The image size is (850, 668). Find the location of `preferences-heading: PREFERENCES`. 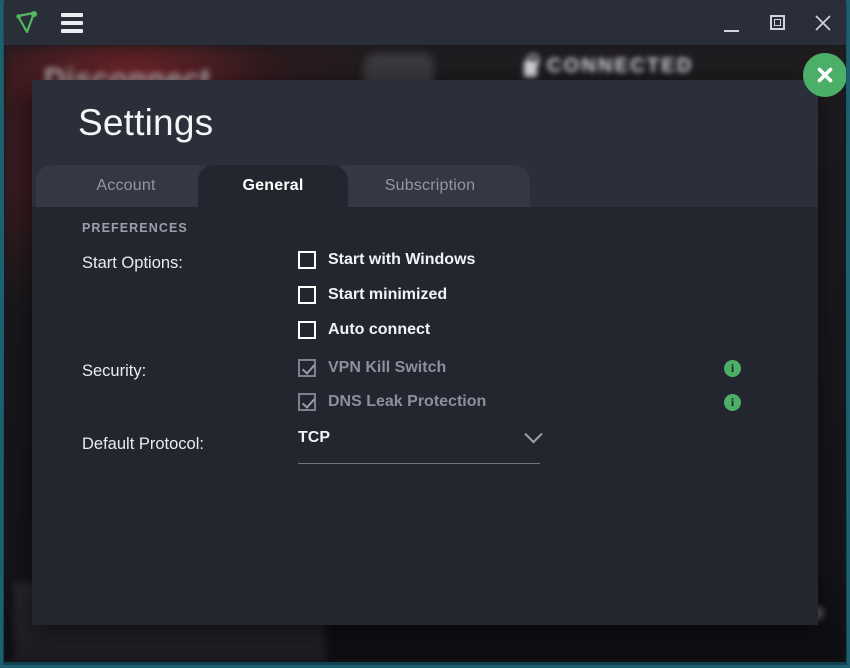

preferences-heading: PREFERENCES is located at coordinates (135, 228).